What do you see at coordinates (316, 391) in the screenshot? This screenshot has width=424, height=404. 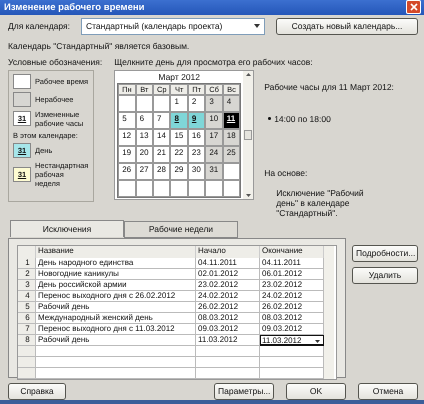 I see `dialog-button: OK` at bounding box center [316, 391].